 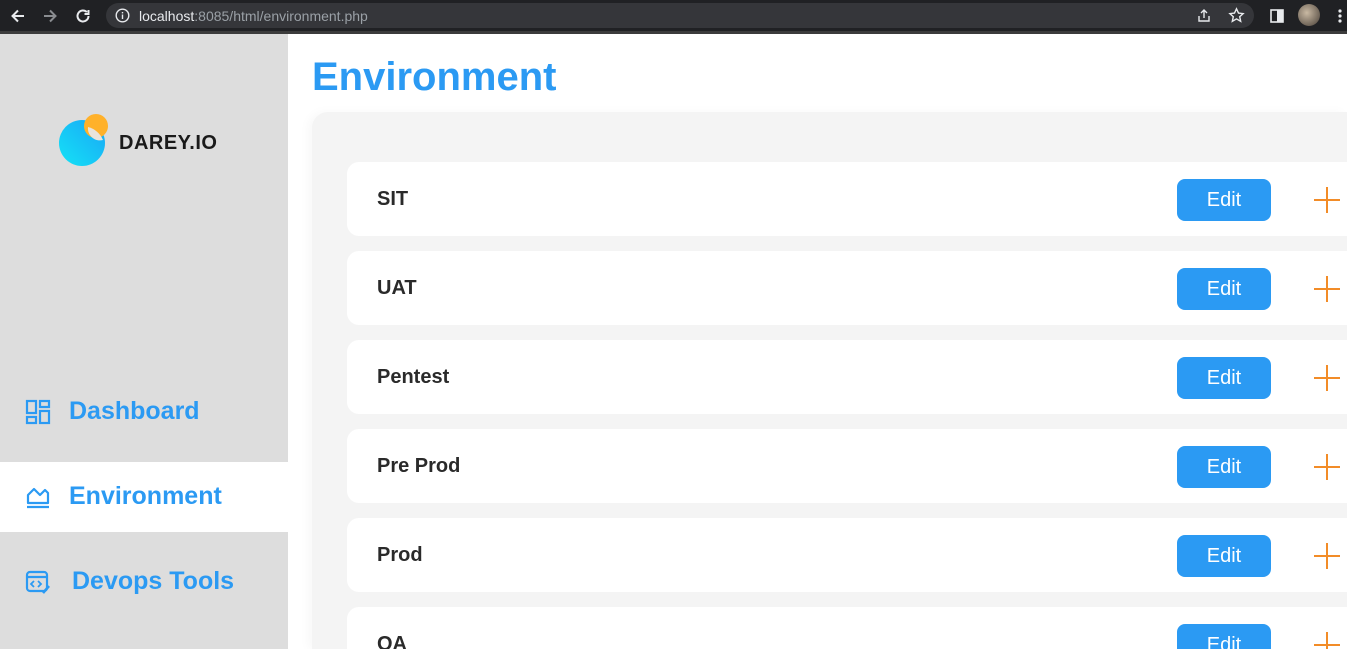 What do you see at coordinates (680, 15) in the screenshot?
I see `address-bar: localhost:8085/html/environment.php` at bounding box center [680, 15].